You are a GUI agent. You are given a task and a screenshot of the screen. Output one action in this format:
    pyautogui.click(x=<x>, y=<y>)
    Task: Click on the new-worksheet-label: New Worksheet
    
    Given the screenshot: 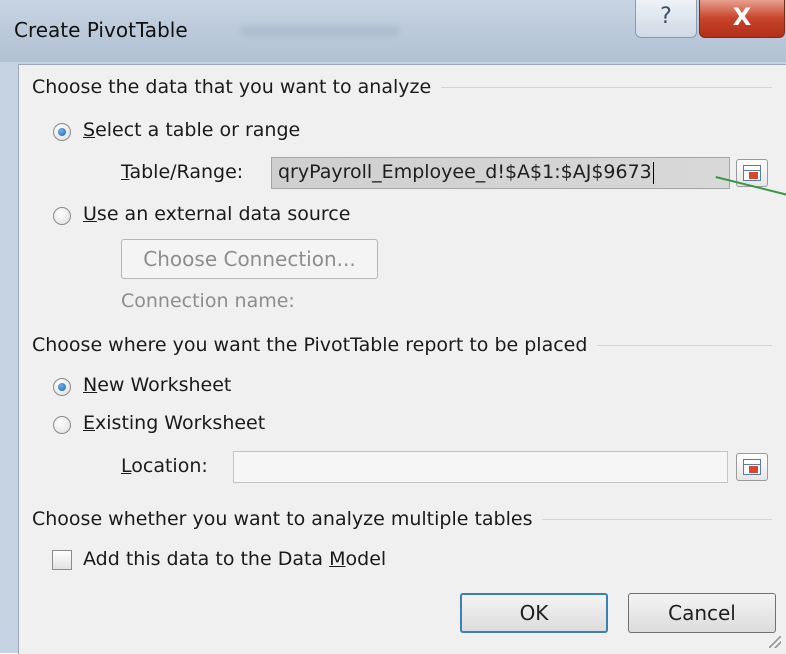 What is the action you would take?
    pyautogui.click(x=157, y=385)
    